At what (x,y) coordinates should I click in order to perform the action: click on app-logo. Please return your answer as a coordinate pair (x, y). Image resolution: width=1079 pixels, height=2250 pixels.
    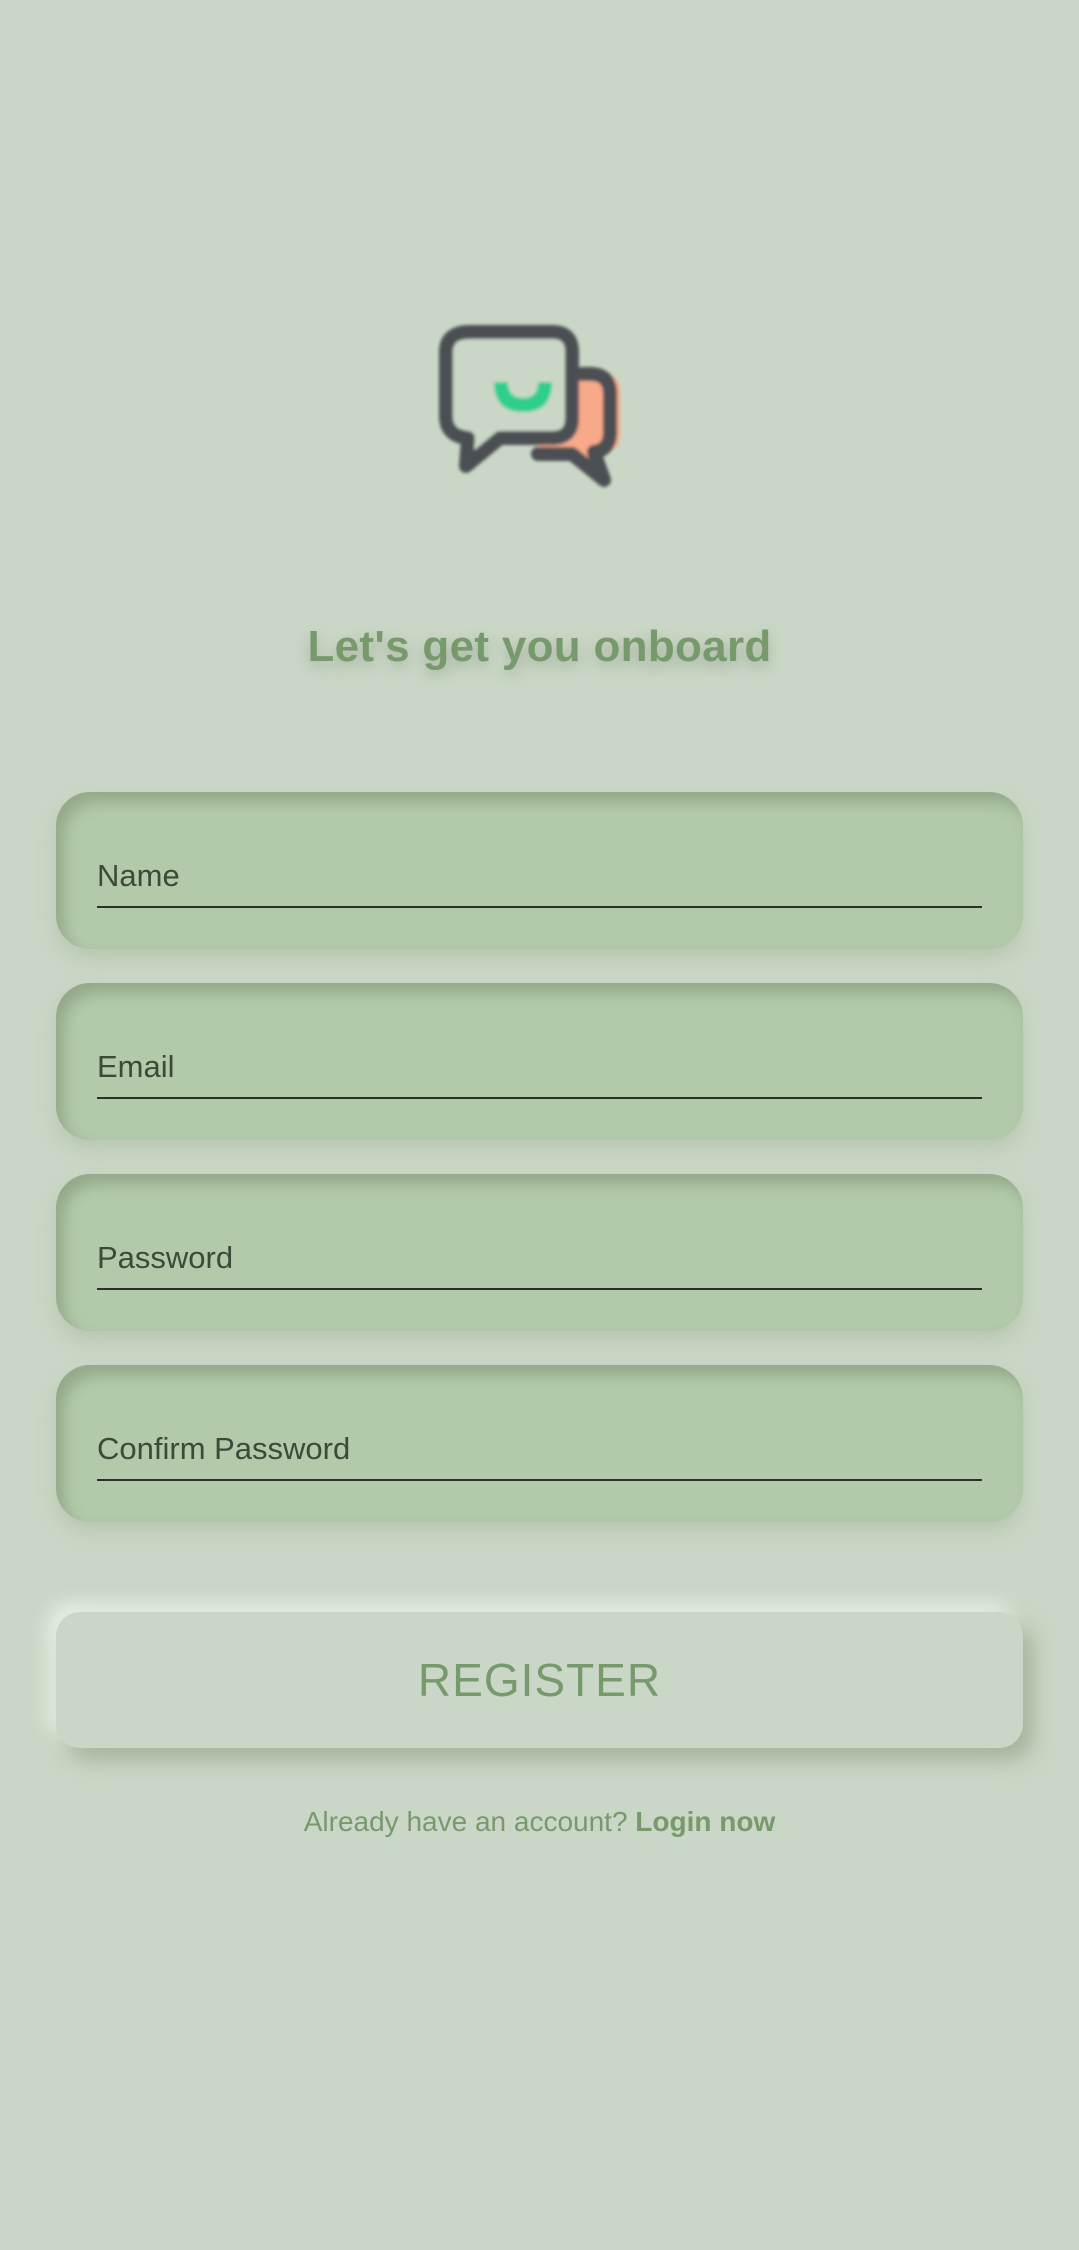
    Looking at the image, I should click on (539, 409).